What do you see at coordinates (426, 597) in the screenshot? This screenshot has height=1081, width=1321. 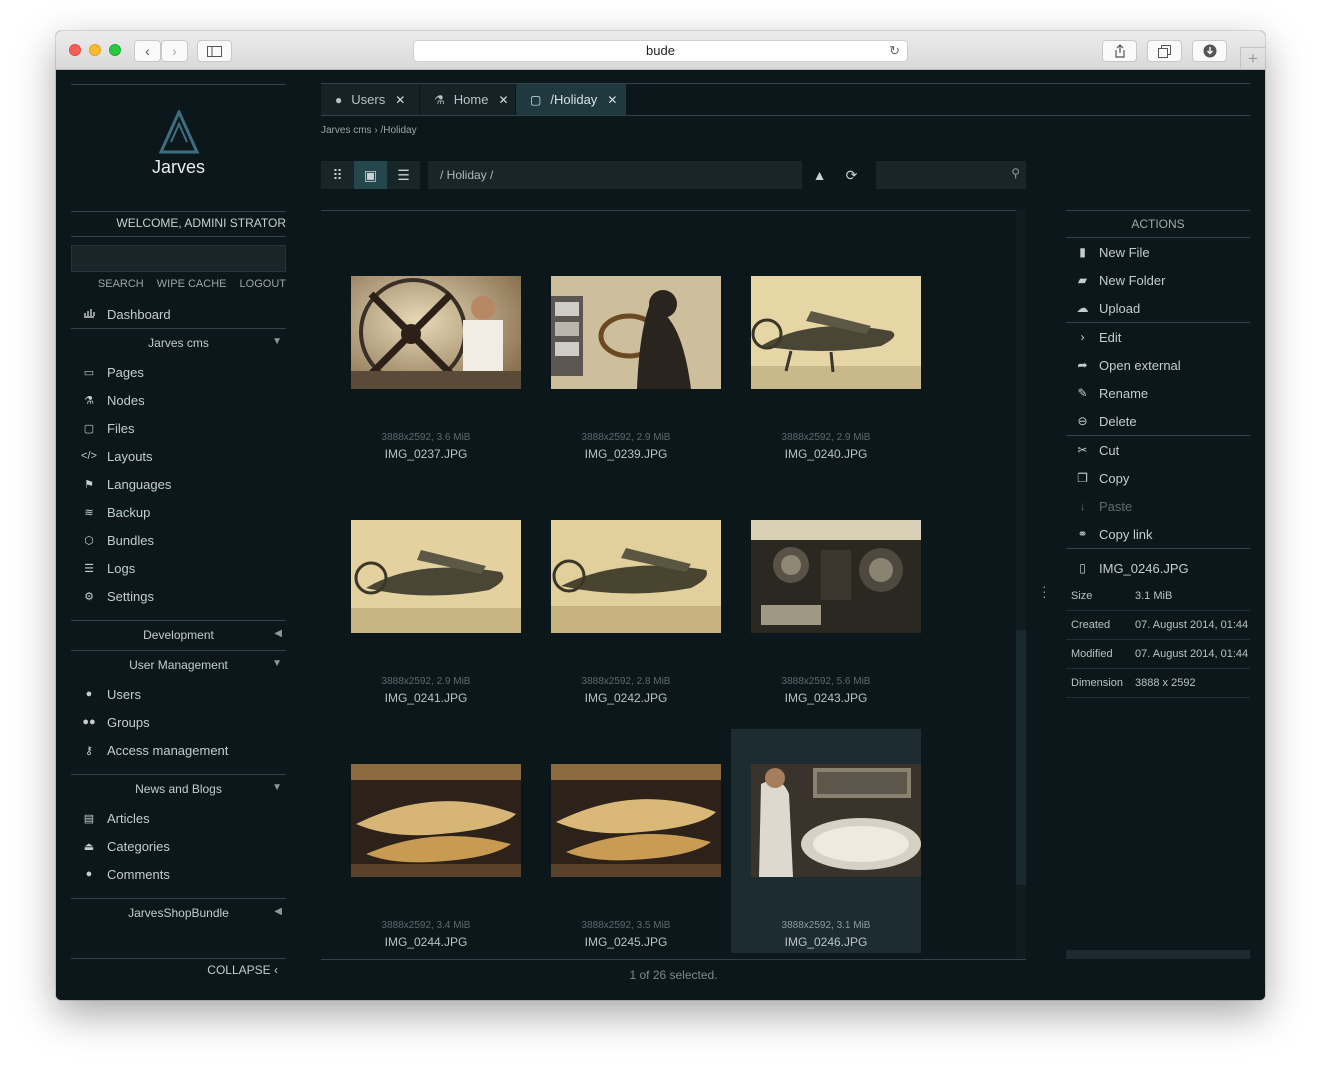 I see `file-tile: 3888x2592, 2.9 MiB IMG_0241.JPG` at bounding box center [426, 597].